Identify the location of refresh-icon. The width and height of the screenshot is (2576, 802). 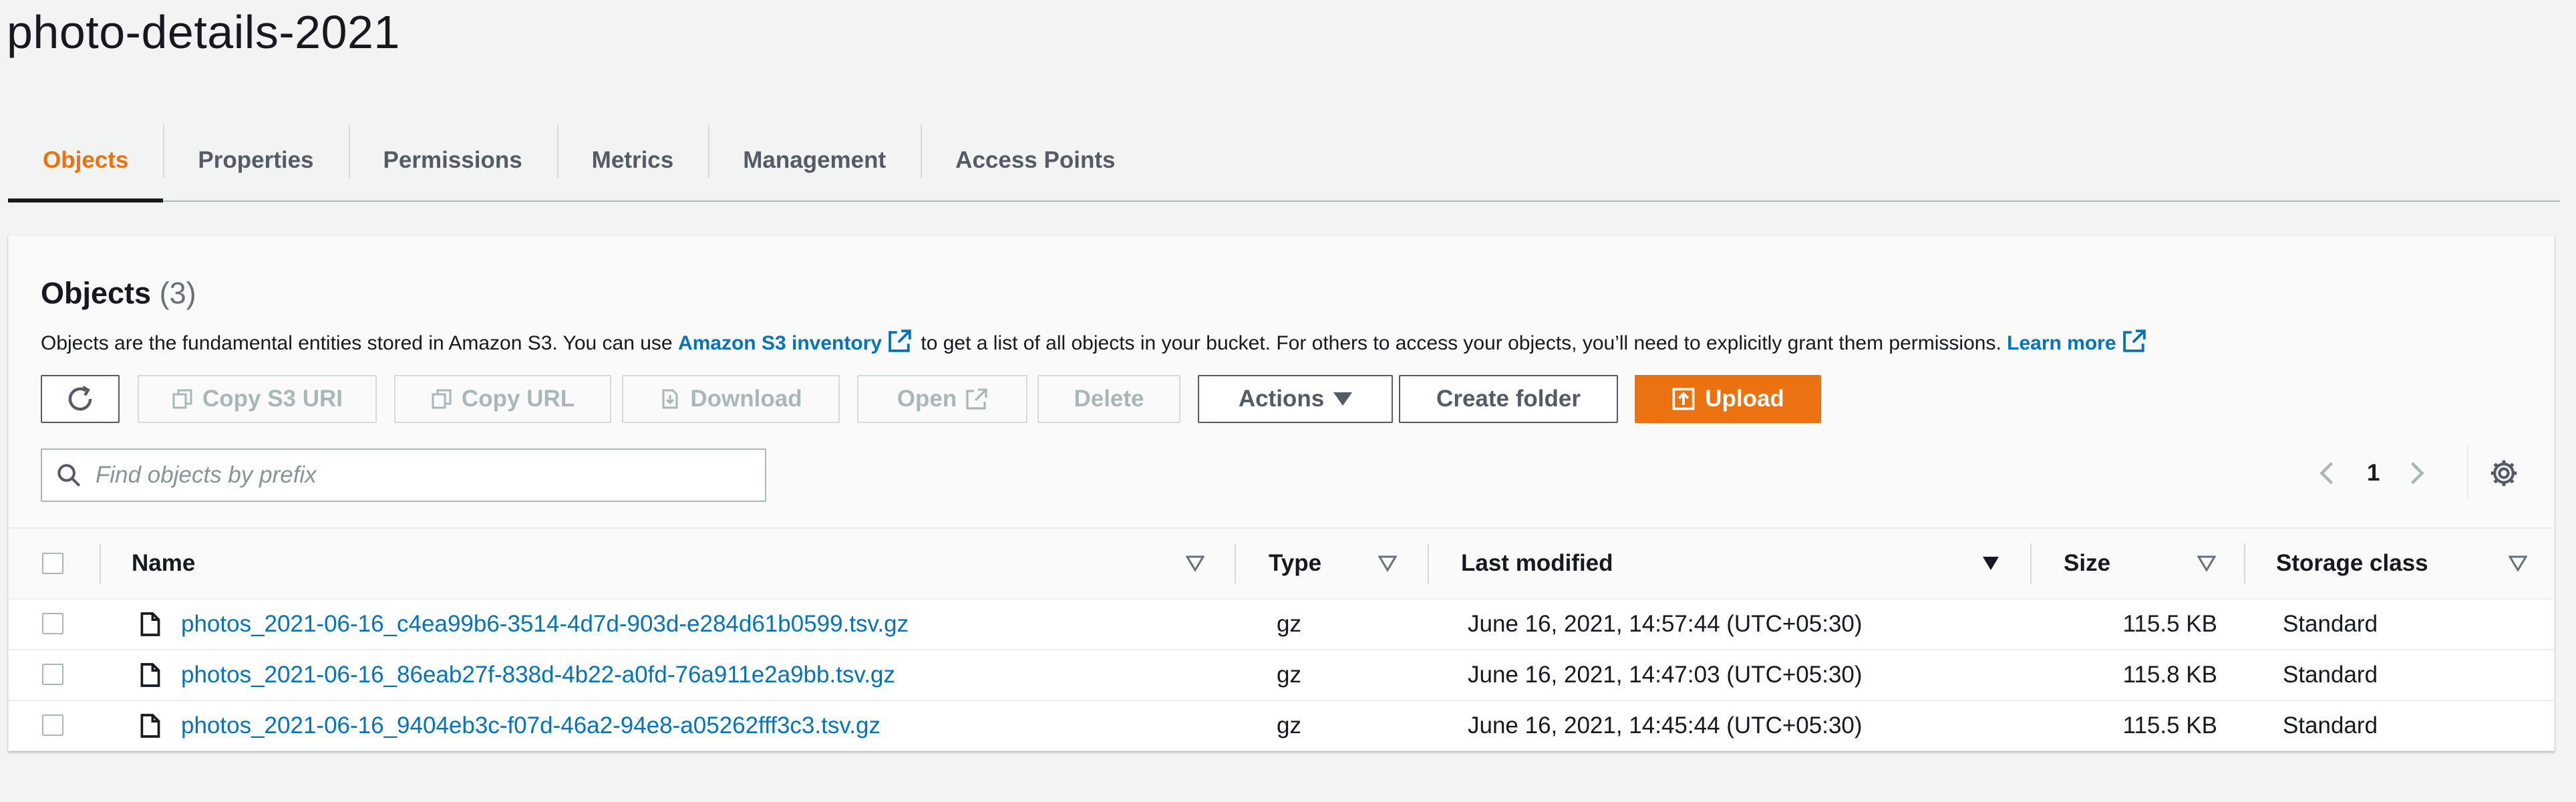
(80, 398).